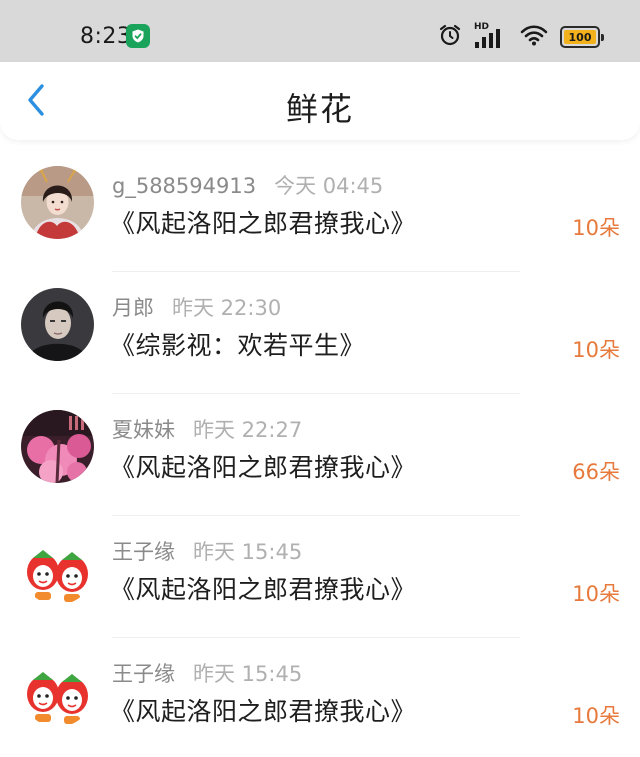 This screenshot has width=640, height=757. What do you see at coordinates (320, 31) in the screenshot?
I see `status-bar: 8:23 HD 100` at bounding box center [320, 31].